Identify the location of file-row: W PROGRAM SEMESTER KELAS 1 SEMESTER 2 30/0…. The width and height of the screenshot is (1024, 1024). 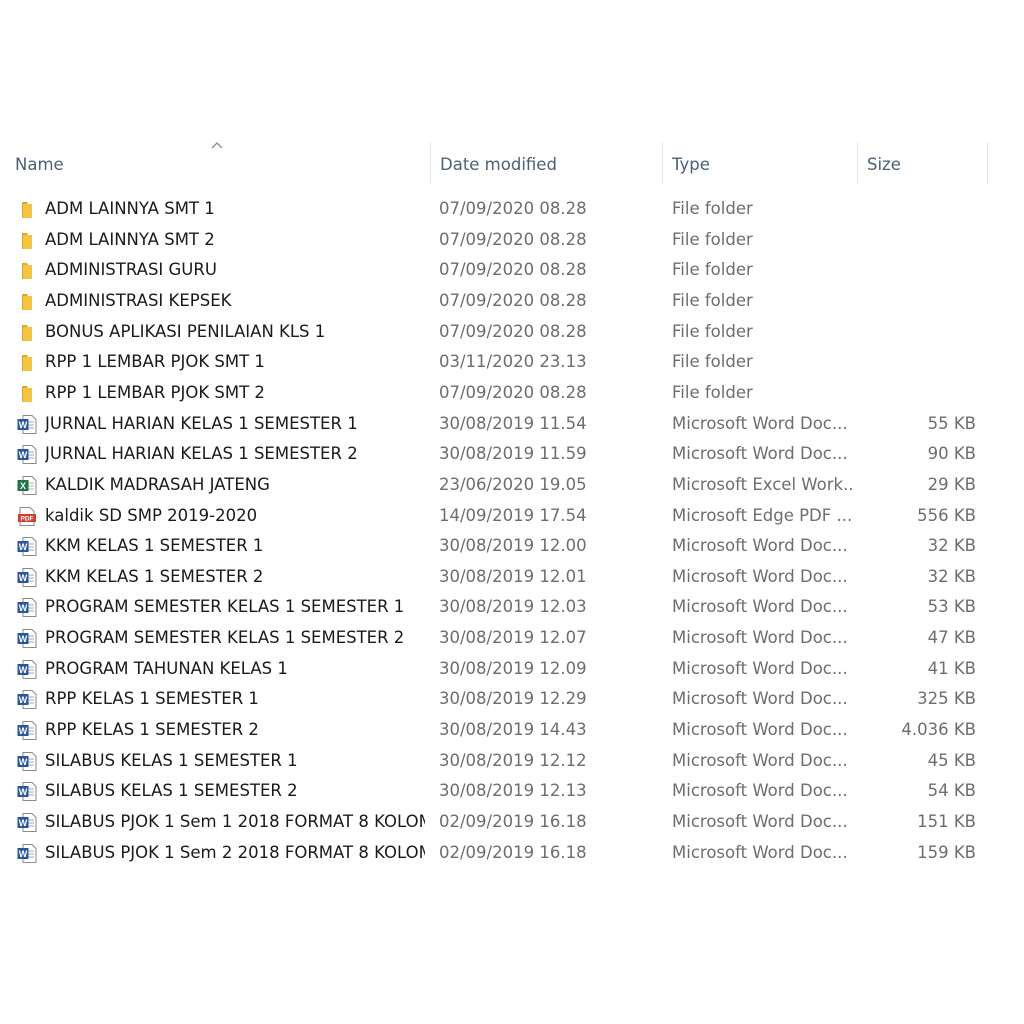
(500, 638).